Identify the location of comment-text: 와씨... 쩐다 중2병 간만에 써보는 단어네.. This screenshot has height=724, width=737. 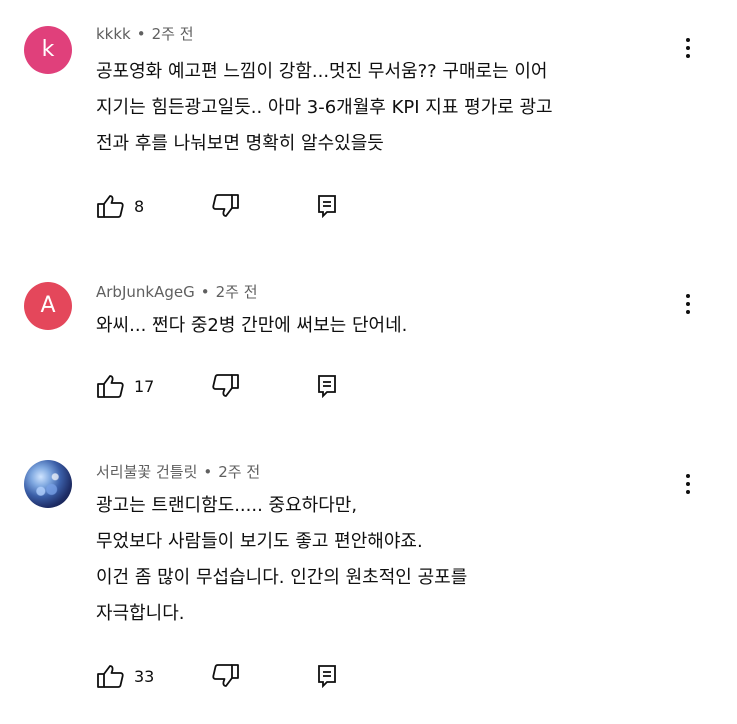
(396, 326).